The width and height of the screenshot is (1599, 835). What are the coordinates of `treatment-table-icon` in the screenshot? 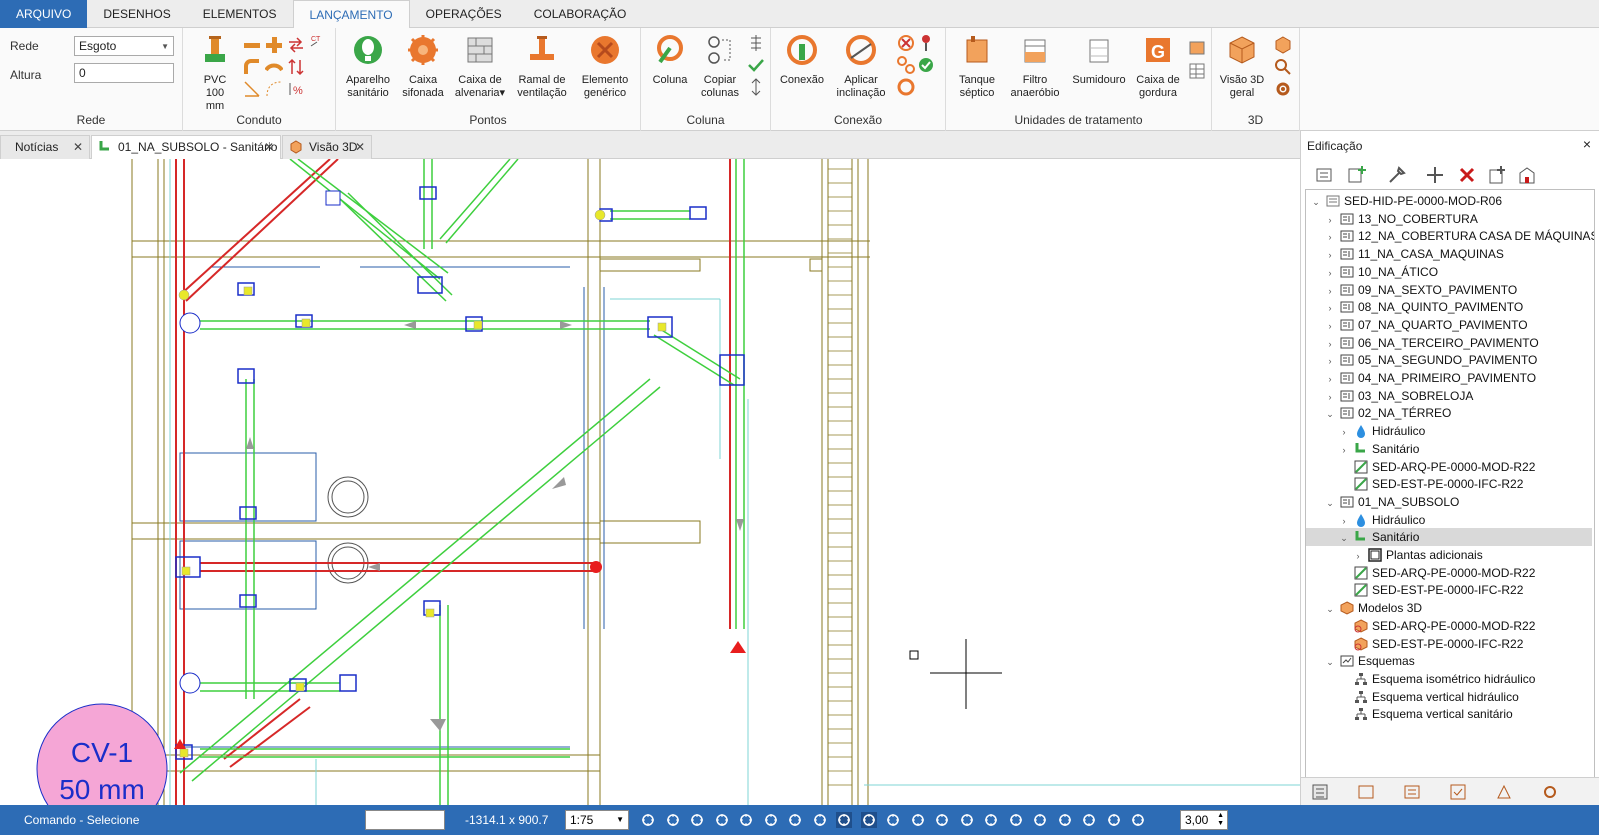 It's located at (1197, 71).